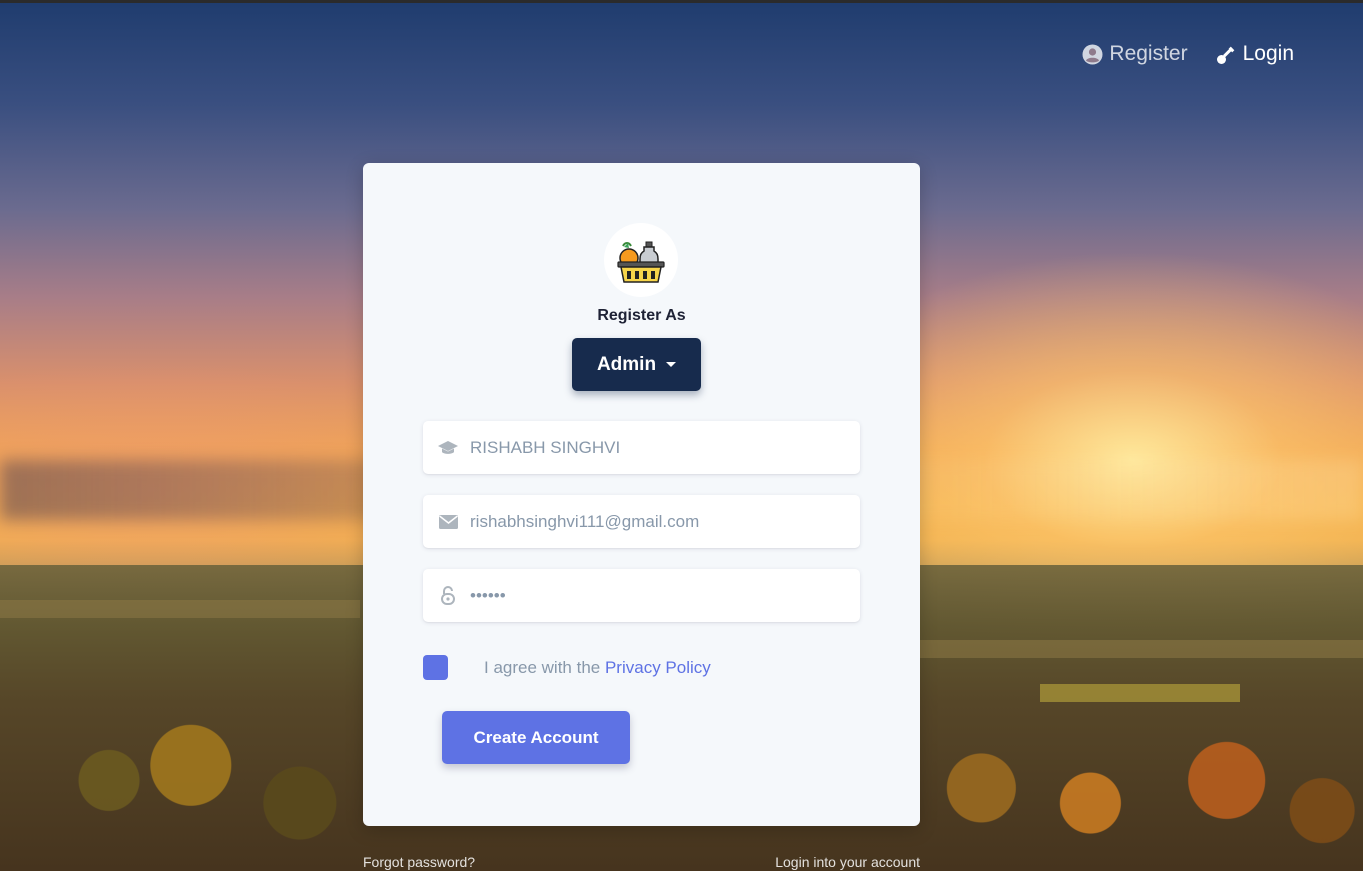  What do you see at coordinates (448, 596) in the screenshot?
I see `lock-open-icon` at bounding box center [448, 596].